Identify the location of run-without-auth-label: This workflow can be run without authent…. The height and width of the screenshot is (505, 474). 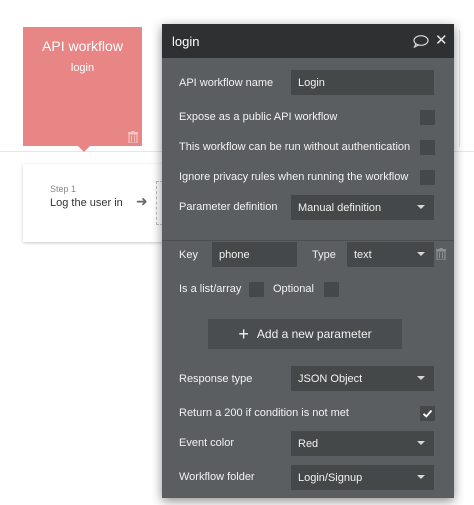
(295, 147).